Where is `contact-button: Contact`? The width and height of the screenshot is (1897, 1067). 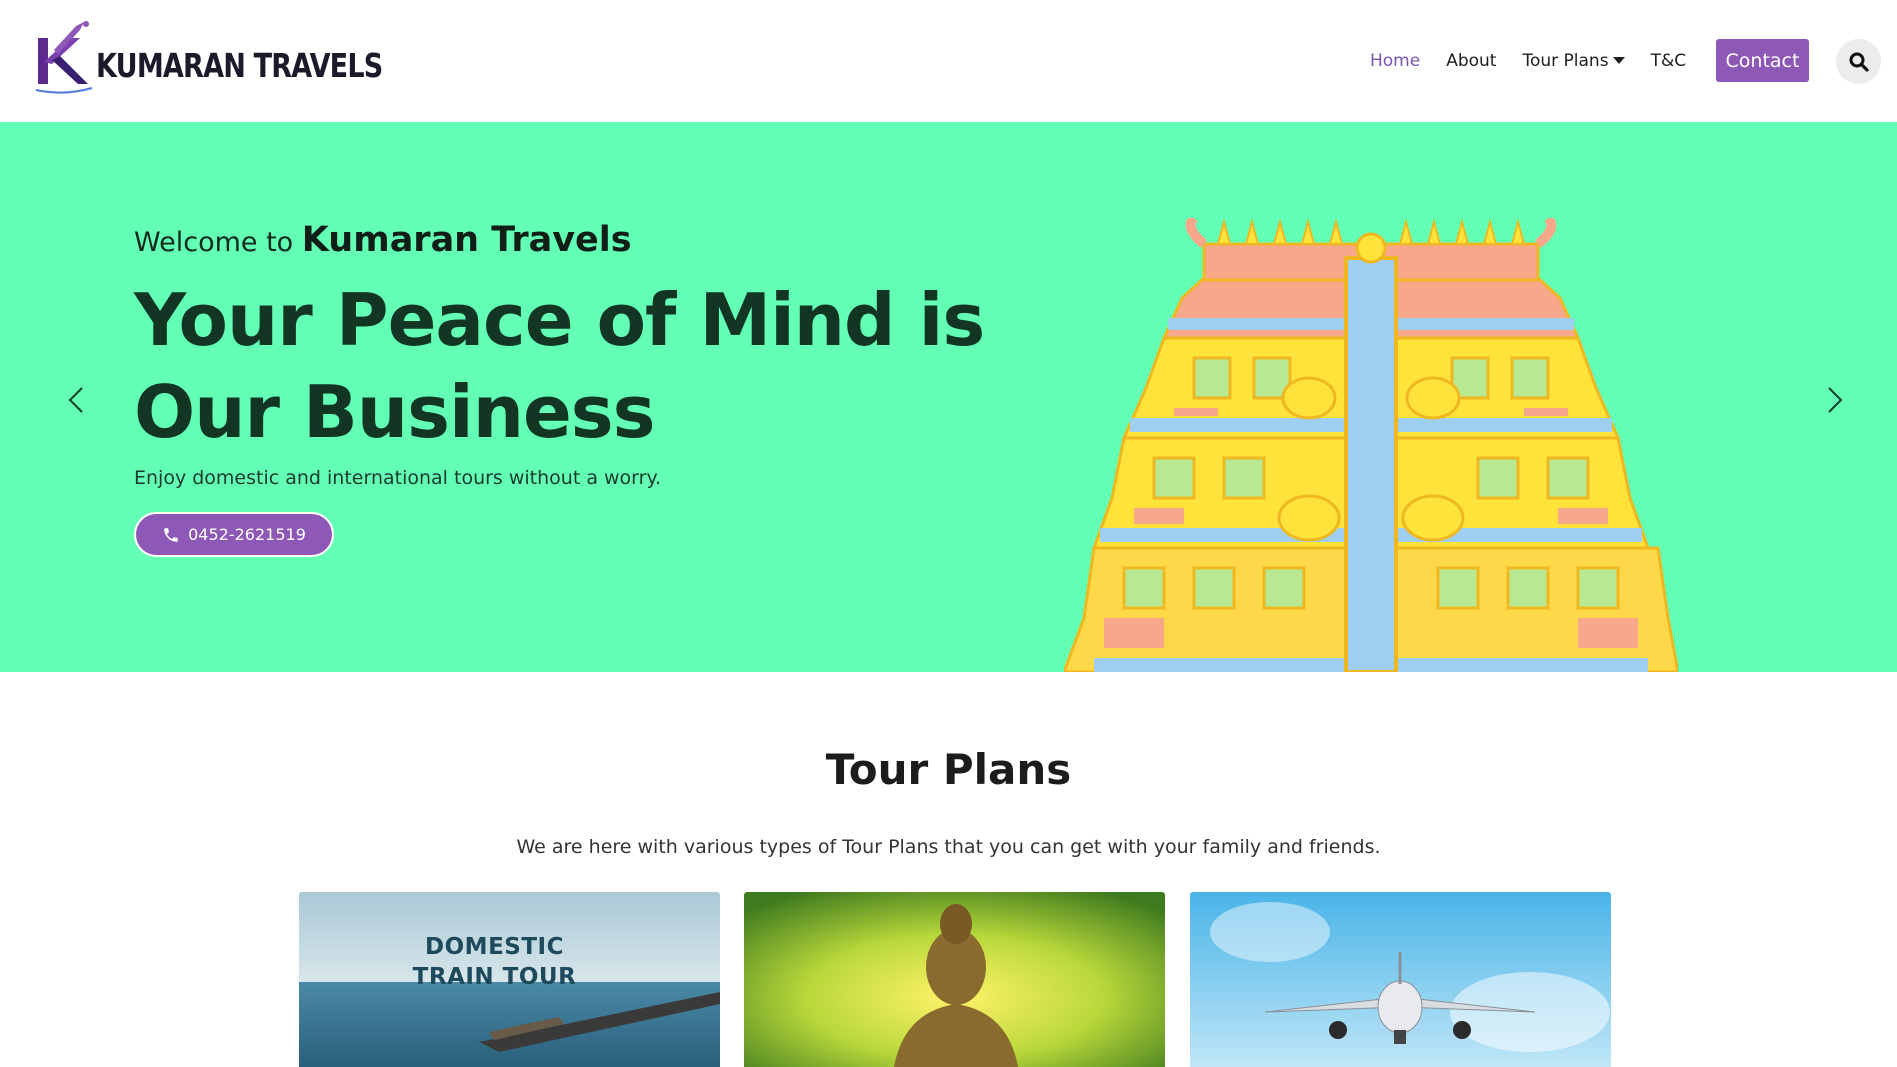 contact-button: Contact is located at coordinates (1762, 60).